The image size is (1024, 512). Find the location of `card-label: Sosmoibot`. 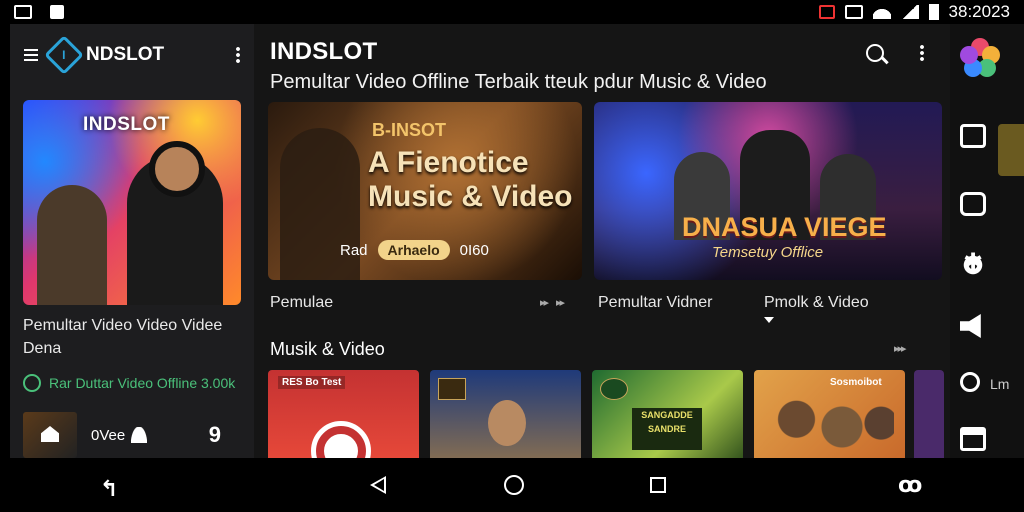

card-label: Sosmoibot is located at coordinates (856, 382).